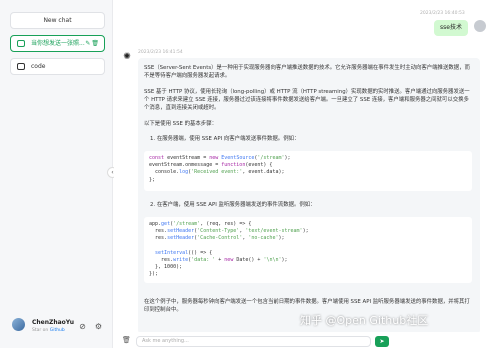  I want to click on step-2: 2. 在客户端，使用 SSE API 监听服务器端发送的事件流数据。例如：, so click(233, 205).